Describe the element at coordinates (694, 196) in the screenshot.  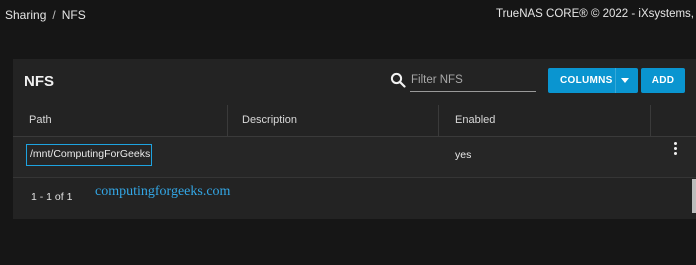
I see `horizontal-scrollbar-thumb` at that location.